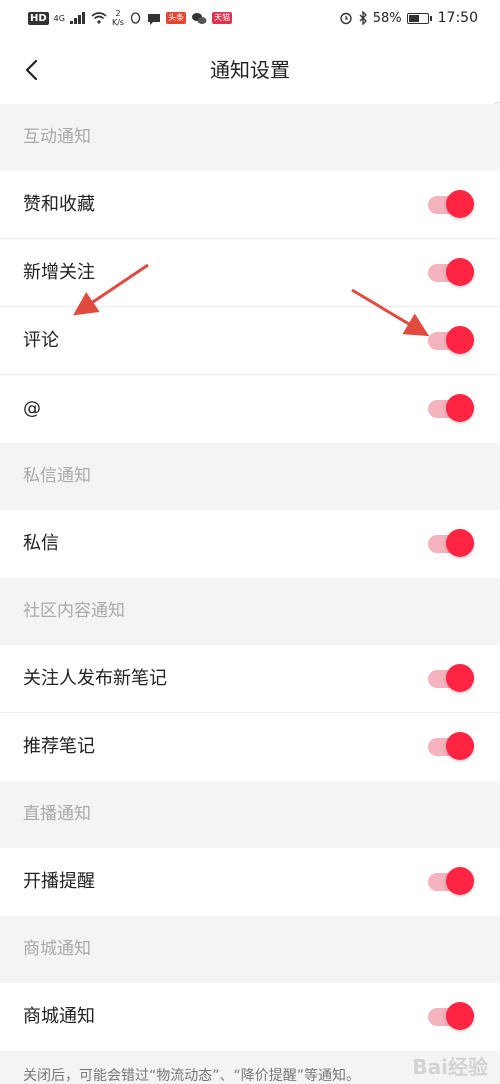  What do you see at coordinates (250, 409) in the screenshot?
I see `settings-row: @` at bounding box center [250, 409].